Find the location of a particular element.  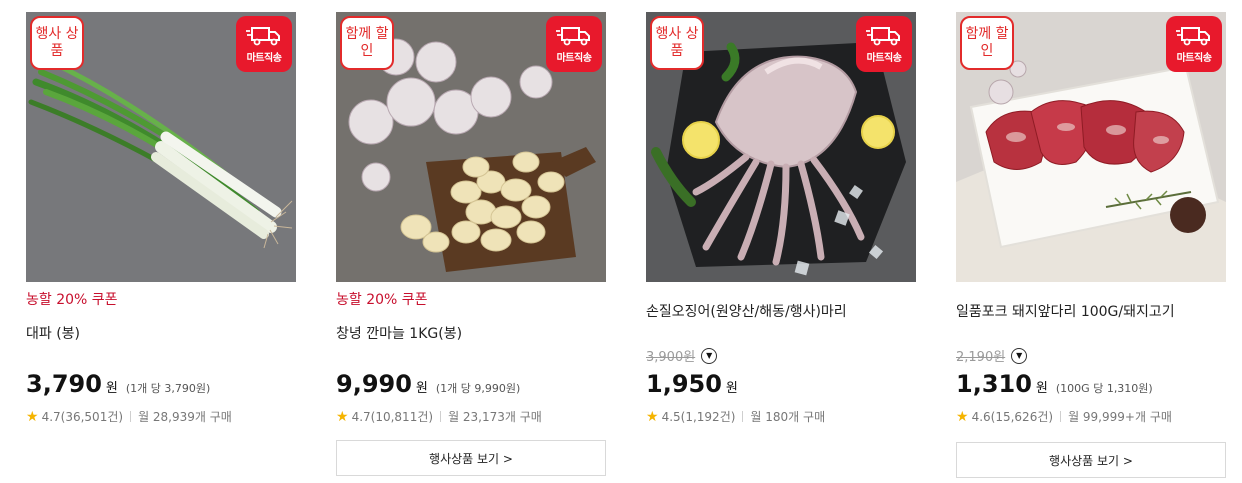

review-count: (1,192건) is located at coordinates (708, 417).